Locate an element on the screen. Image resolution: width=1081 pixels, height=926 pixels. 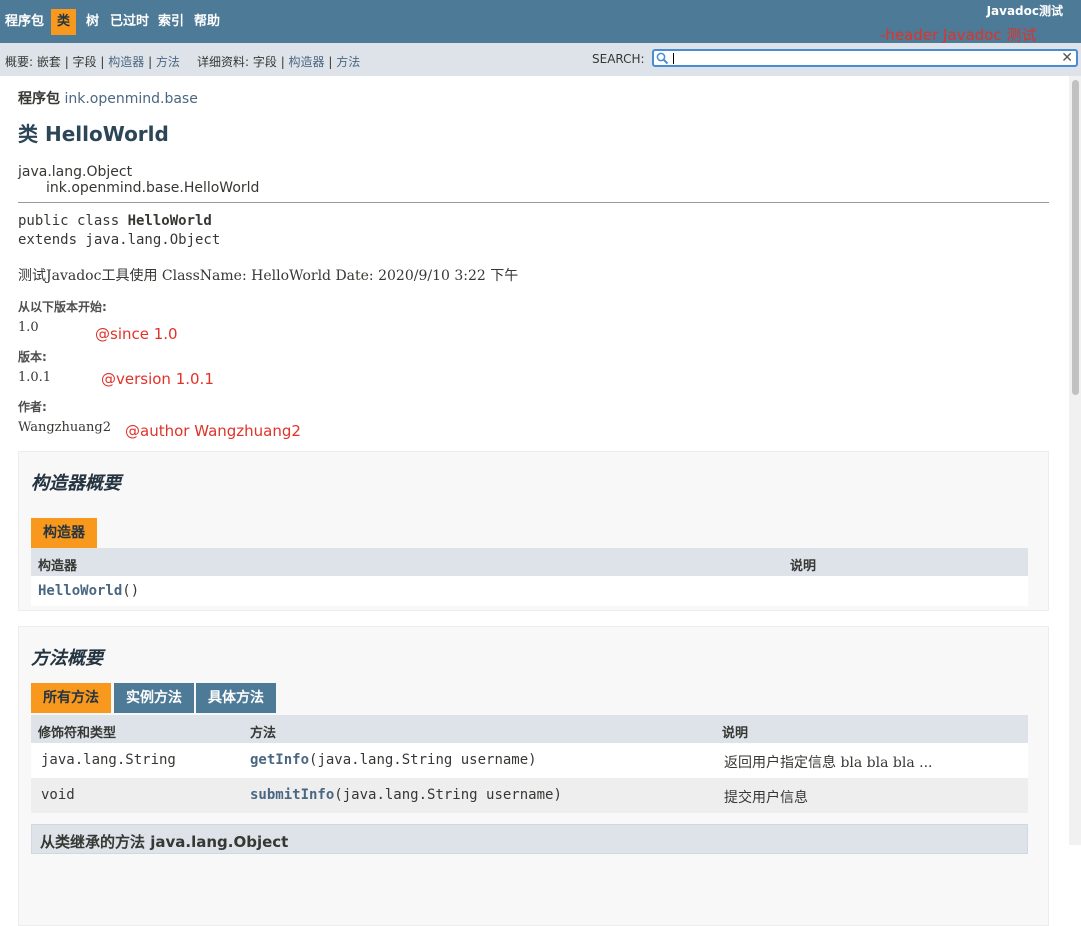
inherited-methods-header: 从类继承的方法 java.lang.Object is located at coordinates (529, 839).